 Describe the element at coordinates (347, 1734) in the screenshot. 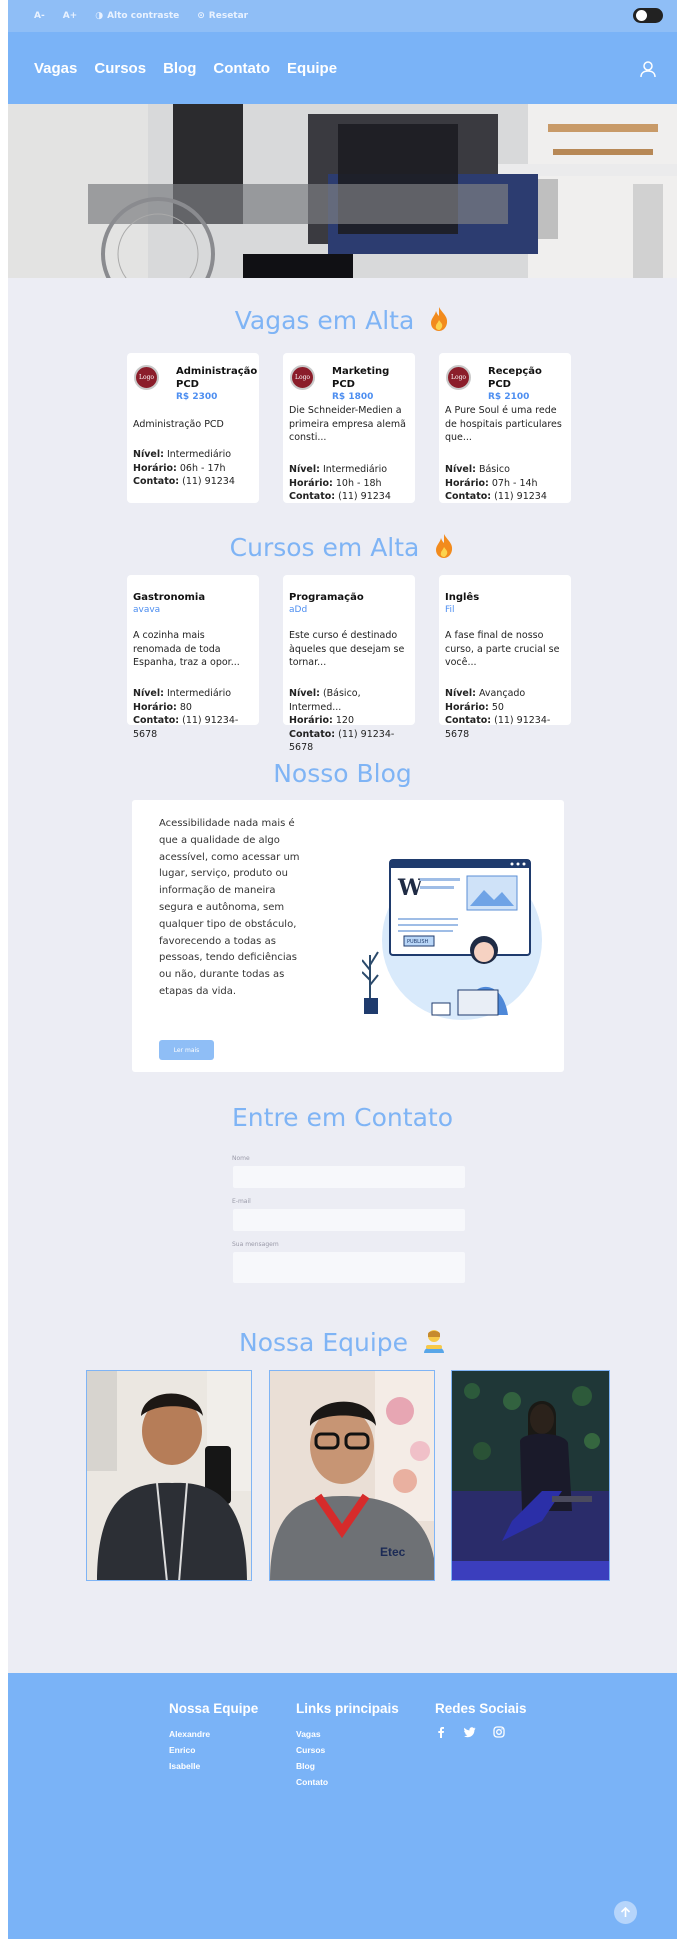

I see `footer-link-vagas: Vagas` at that location.